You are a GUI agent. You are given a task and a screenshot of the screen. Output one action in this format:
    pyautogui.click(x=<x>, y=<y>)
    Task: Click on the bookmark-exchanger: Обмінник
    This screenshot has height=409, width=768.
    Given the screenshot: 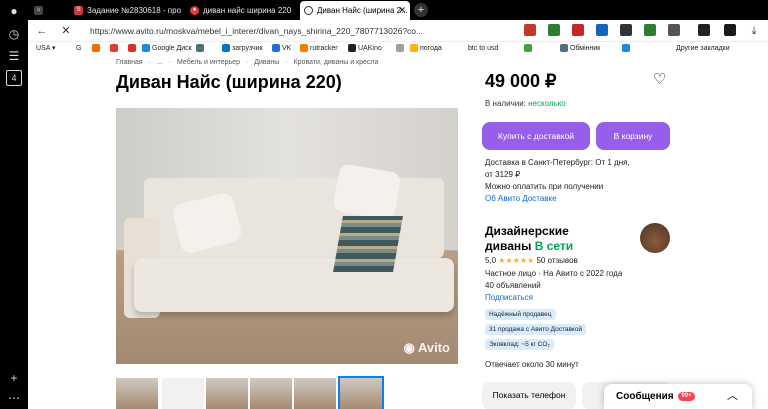 What is the action you would take?
    pyautogui.click(x=580, y=49)
    